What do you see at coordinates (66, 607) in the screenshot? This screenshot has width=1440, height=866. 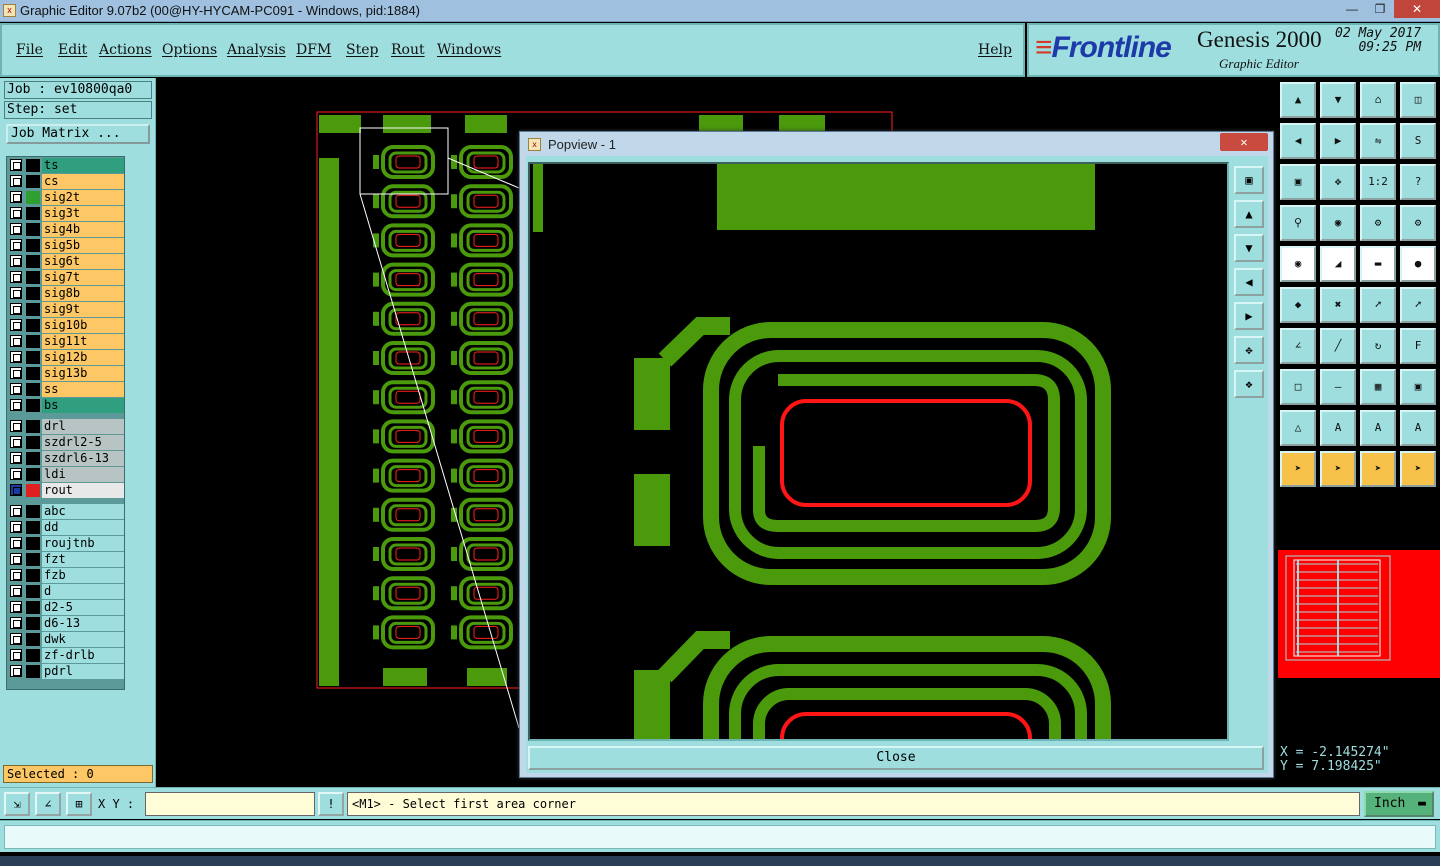 I see `layer-row-d2-5: d2-5` at bounding box center [66, 607].